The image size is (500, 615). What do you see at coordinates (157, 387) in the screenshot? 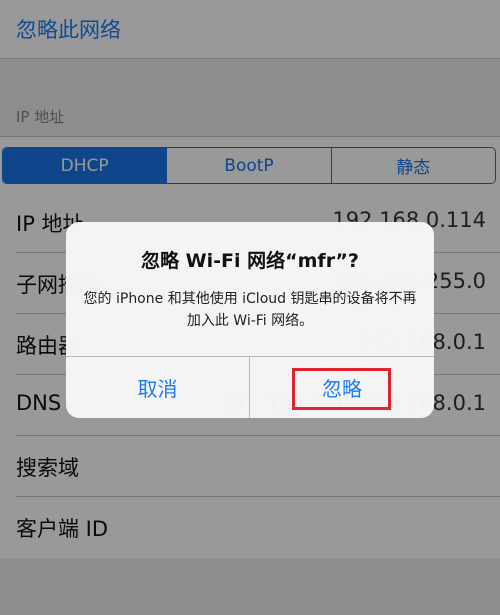
I see `cancel-button: 取消` at bounding box center [157, 387].